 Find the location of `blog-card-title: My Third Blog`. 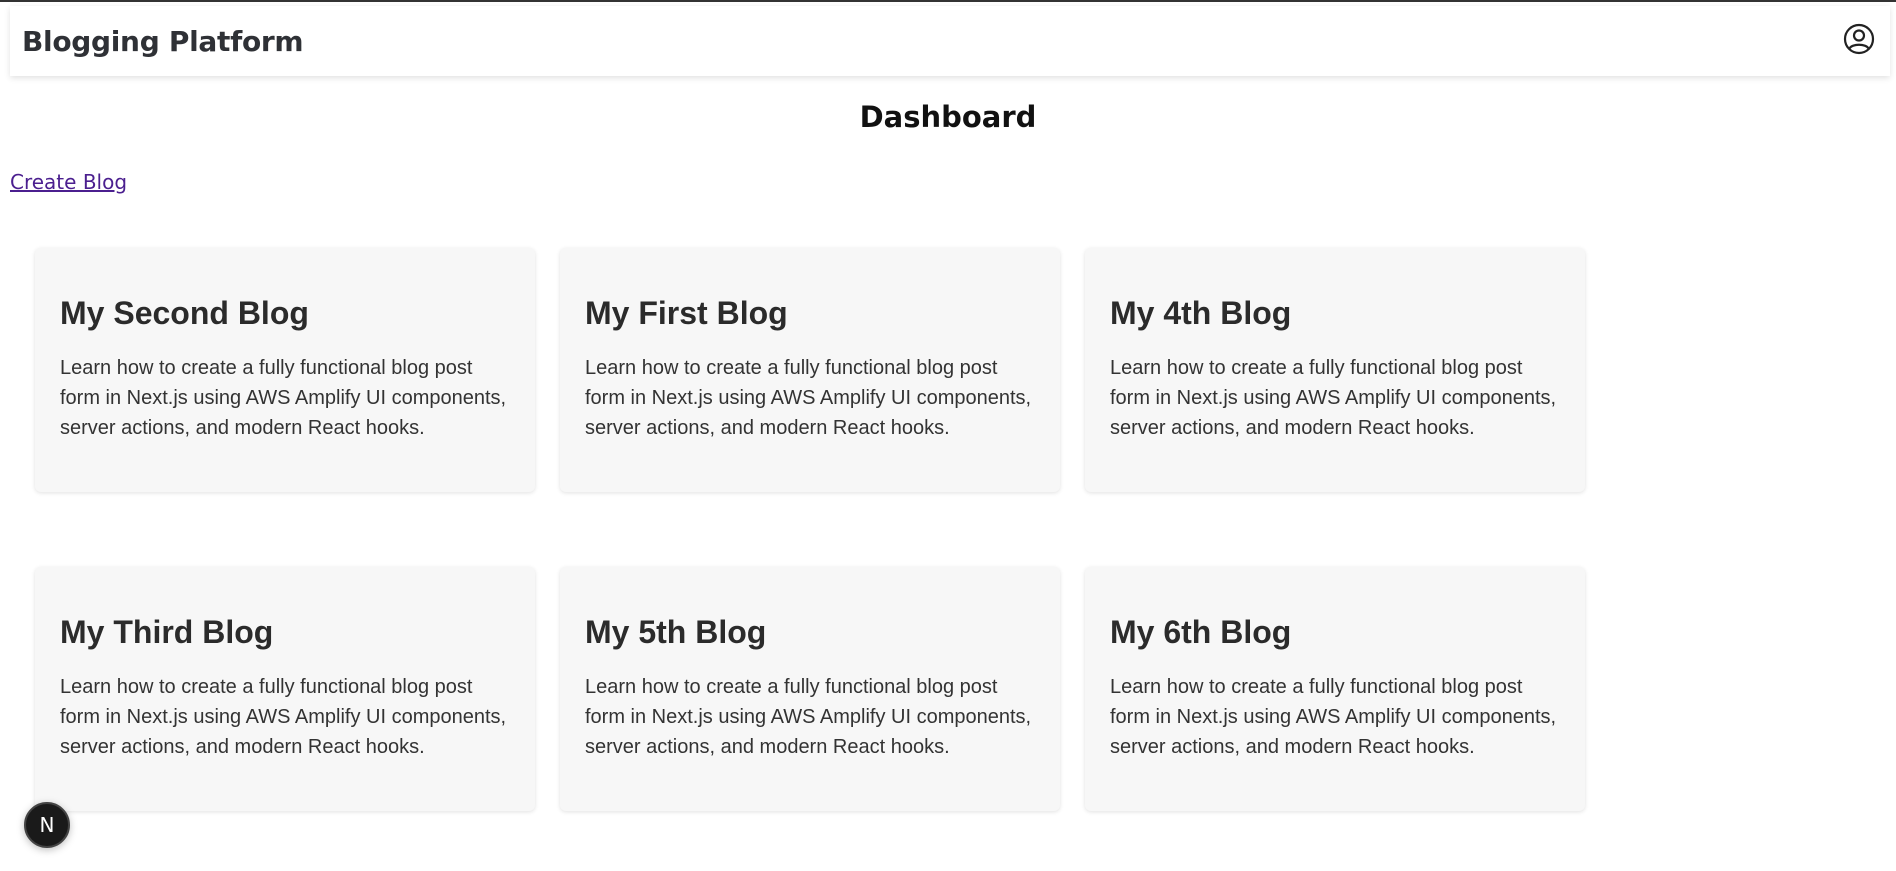

blog-card-title: My Third Blog is located at coordinates (167, 632).